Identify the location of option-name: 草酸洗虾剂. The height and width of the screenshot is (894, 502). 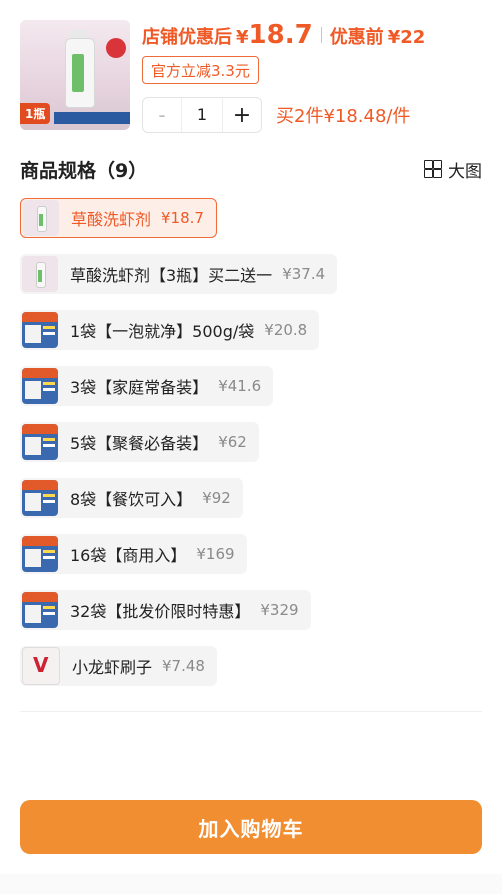
(111, 219).